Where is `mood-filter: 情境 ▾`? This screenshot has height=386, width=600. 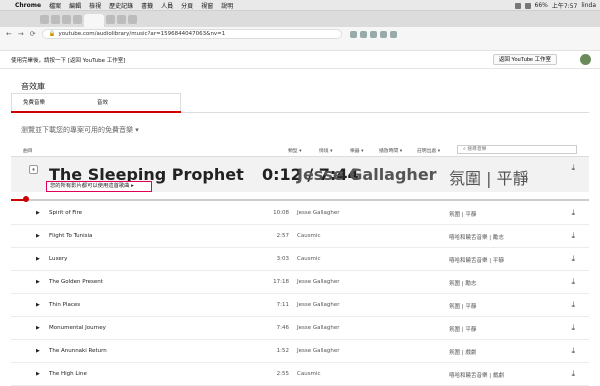 mood-filter: 情境 ▾ is located at coordinates (326, 150).